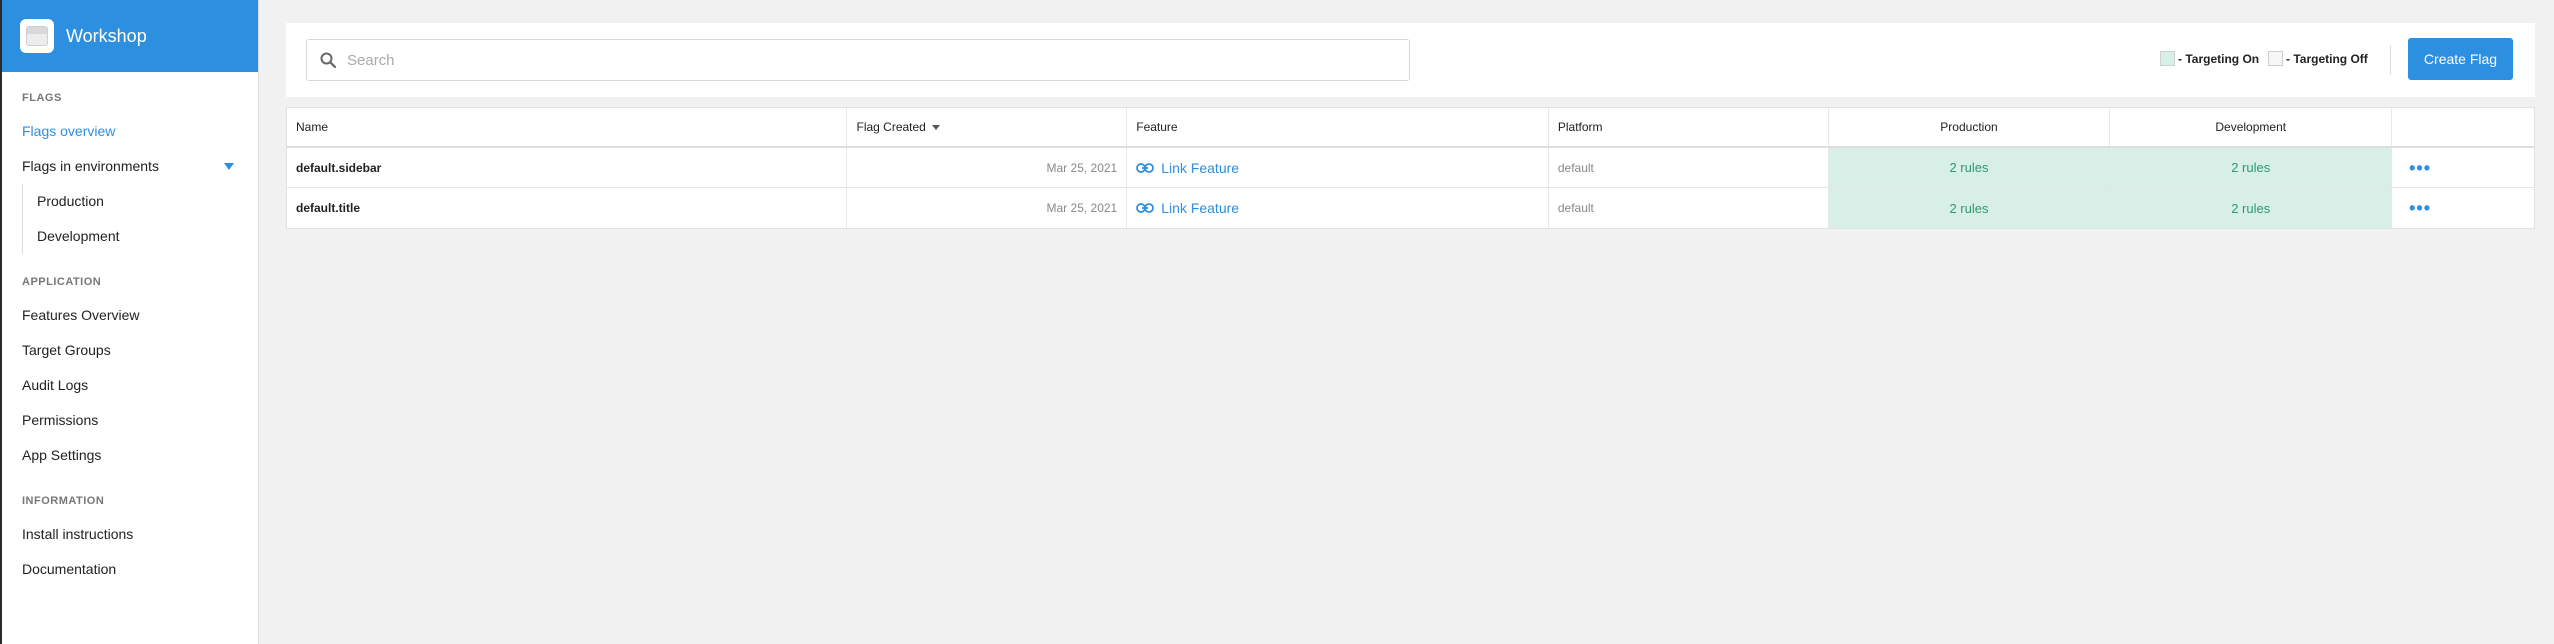 This screenshot has height=644, width=2554. What do you see at coordinates (935, 127) in the screenshot?
I see `sort-desc-icon` at bounding box center [935, 127].